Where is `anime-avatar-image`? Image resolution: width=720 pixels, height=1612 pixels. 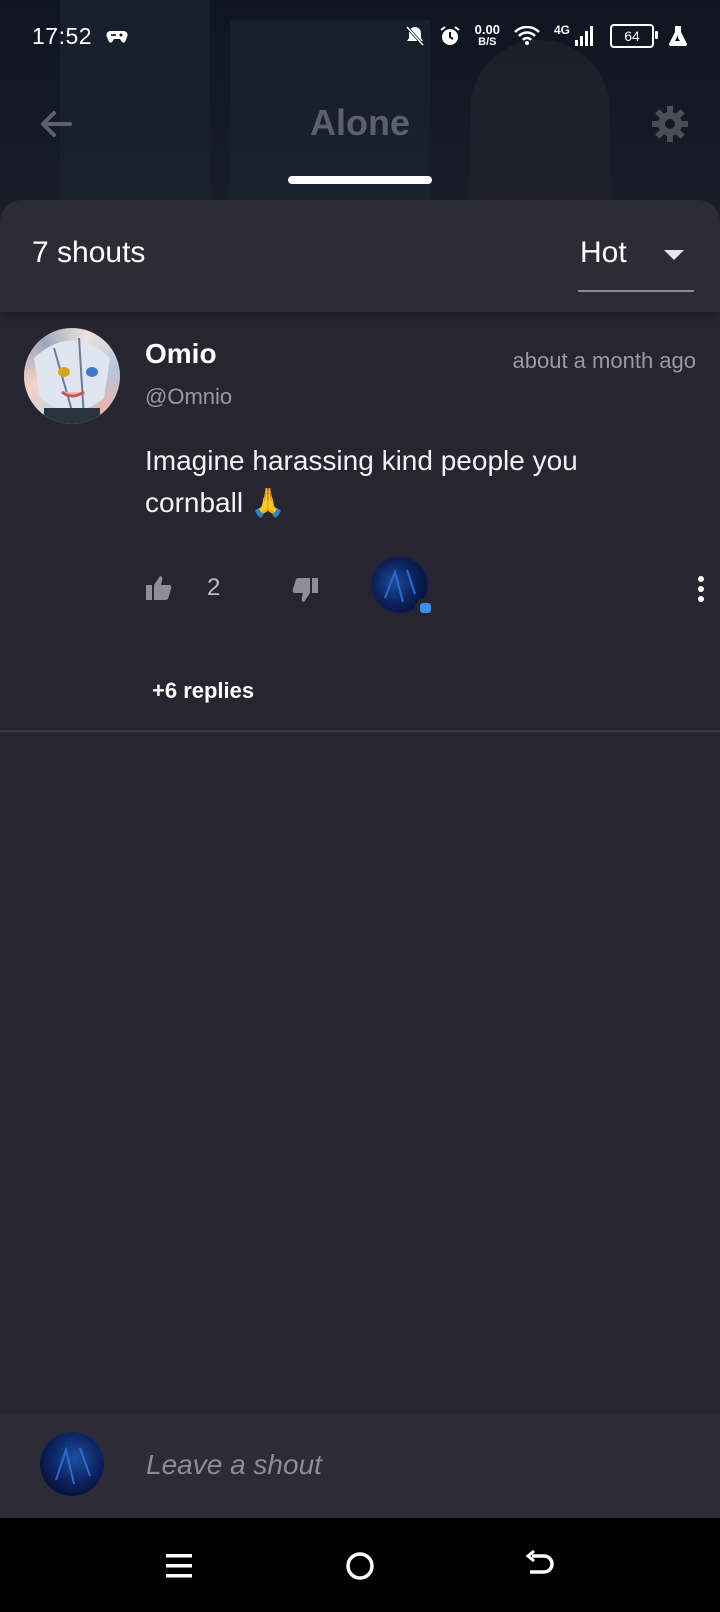
anime-avatar-image is located at coordinates (72, 380).